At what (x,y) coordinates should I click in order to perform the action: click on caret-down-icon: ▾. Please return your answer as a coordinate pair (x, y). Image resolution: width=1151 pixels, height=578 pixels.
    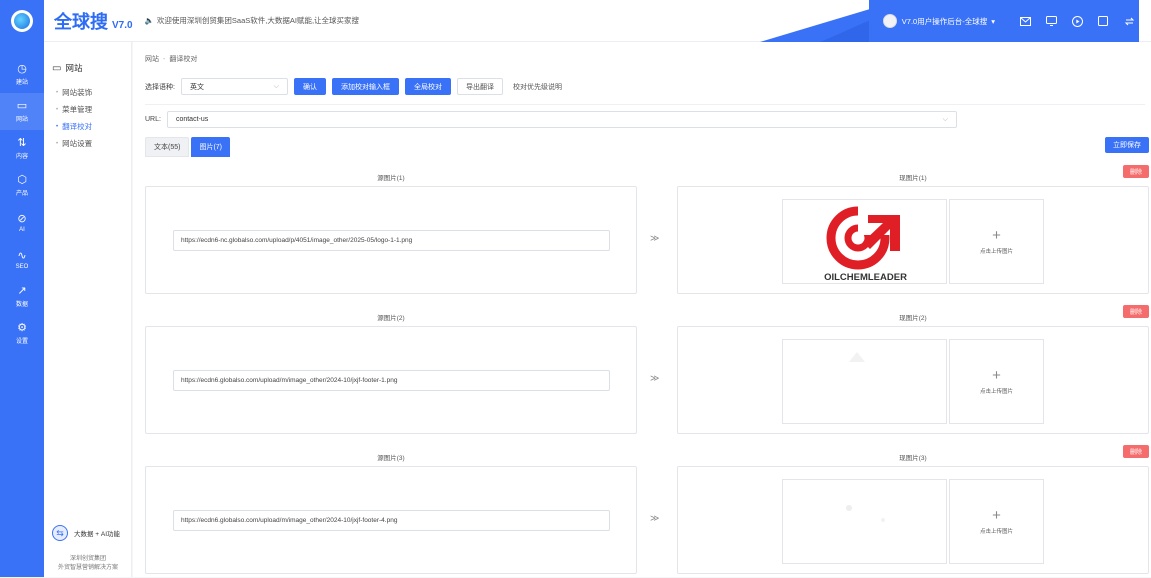
    Looking at the image, I should click on (993, 21).